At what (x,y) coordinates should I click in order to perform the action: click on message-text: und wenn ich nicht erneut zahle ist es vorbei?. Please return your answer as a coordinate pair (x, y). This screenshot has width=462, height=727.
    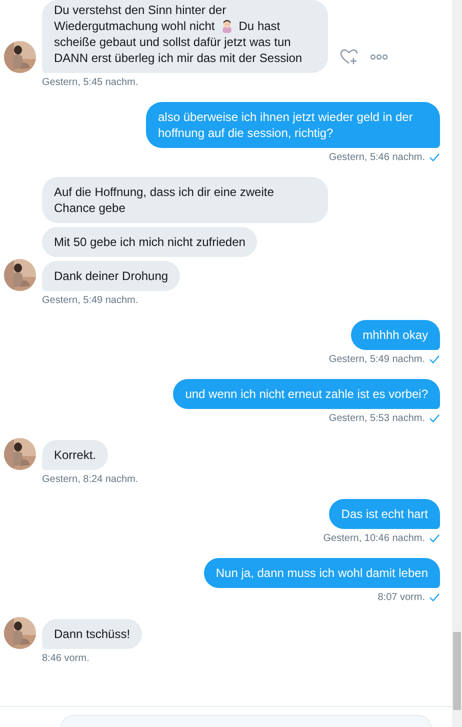
    Looking at the image, I should click on (306, 394).